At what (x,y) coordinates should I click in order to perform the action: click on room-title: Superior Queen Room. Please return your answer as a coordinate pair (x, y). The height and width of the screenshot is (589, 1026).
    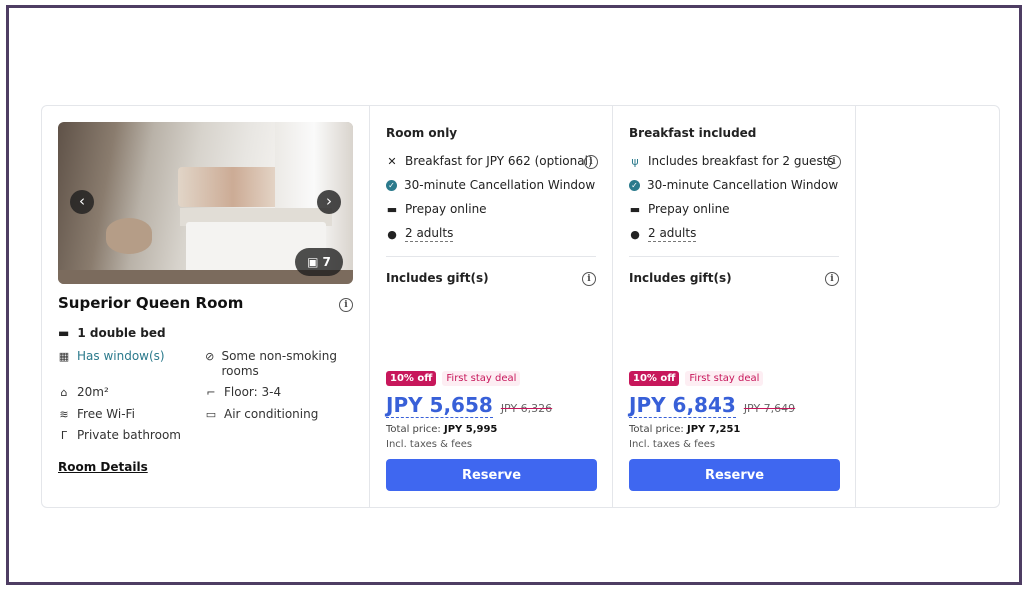
    Looking at the image, I should click on (151, 303).